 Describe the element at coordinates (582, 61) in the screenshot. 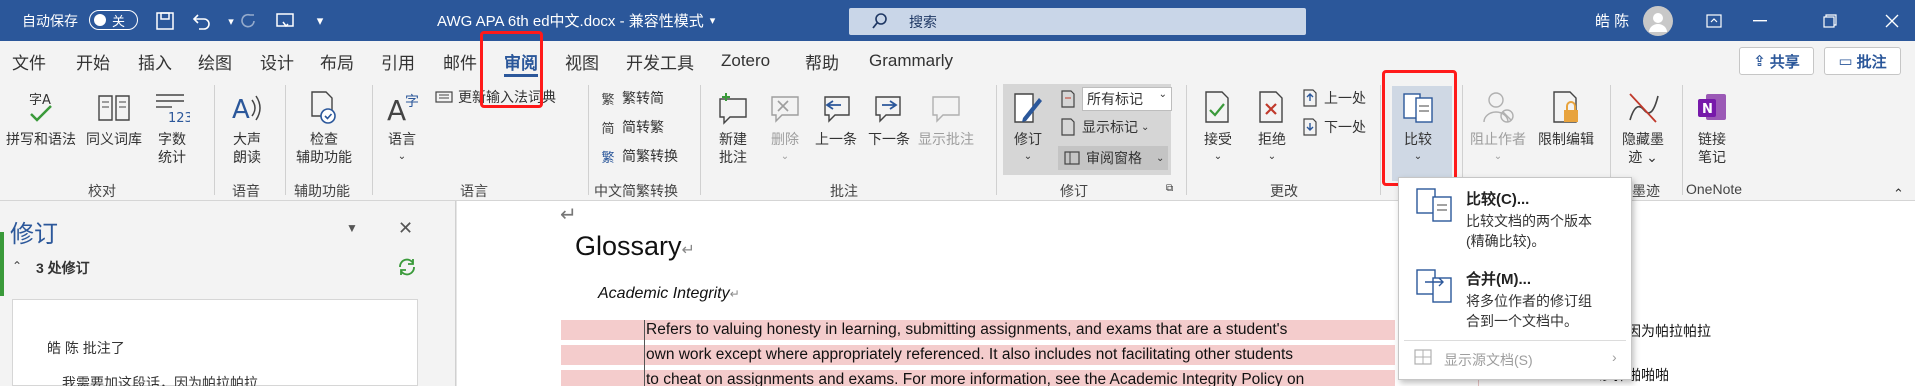

I see `tab-view: 视图` at that location.